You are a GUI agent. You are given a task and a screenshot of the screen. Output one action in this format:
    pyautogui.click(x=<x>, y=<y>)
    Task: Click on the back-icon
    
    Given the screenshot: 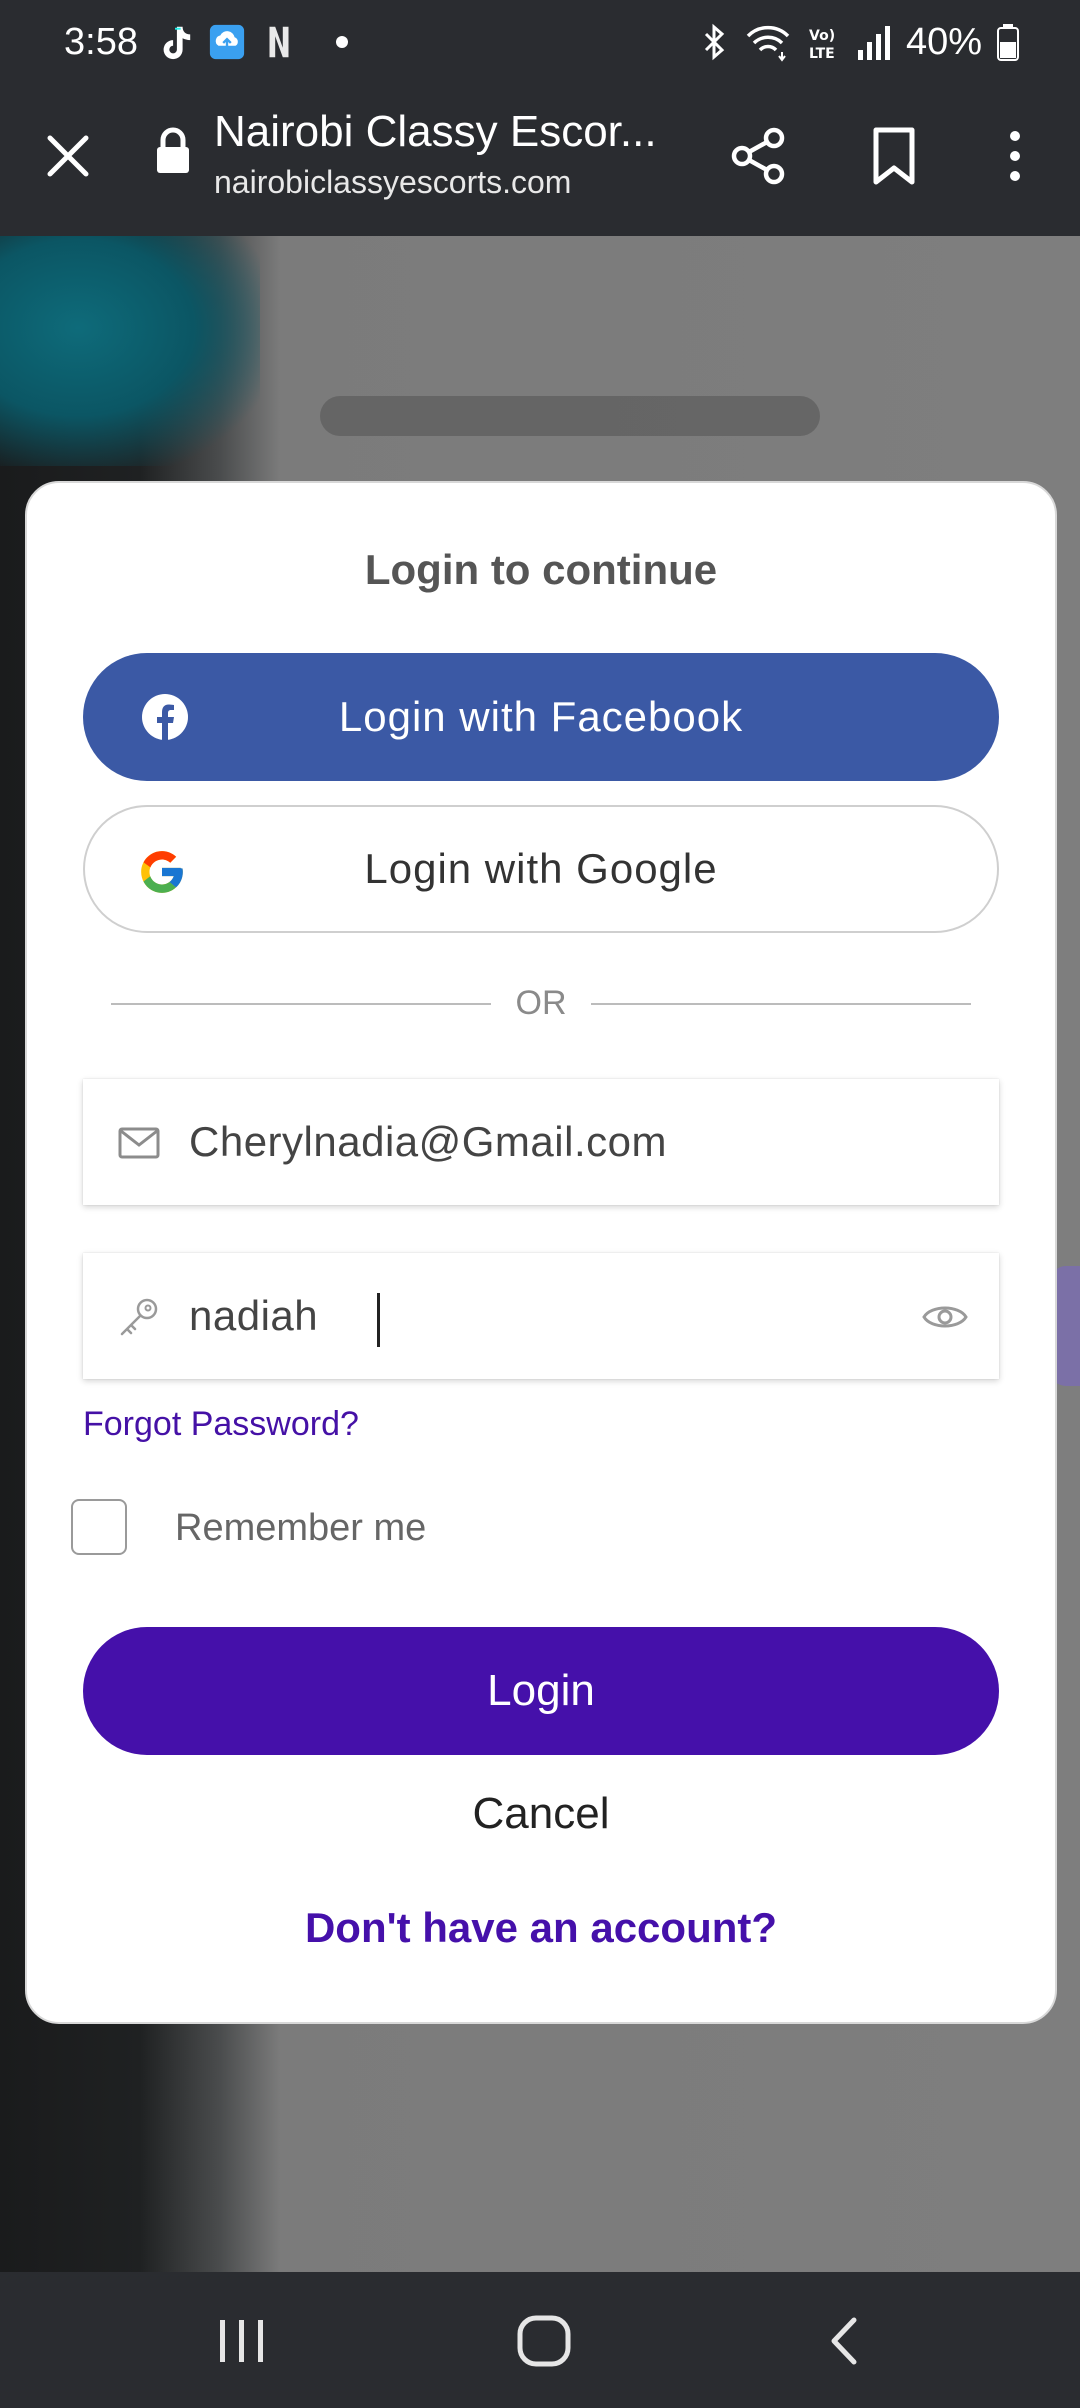 What is the action you would take?
    pyautogui.click(x=844, y=2341)
    